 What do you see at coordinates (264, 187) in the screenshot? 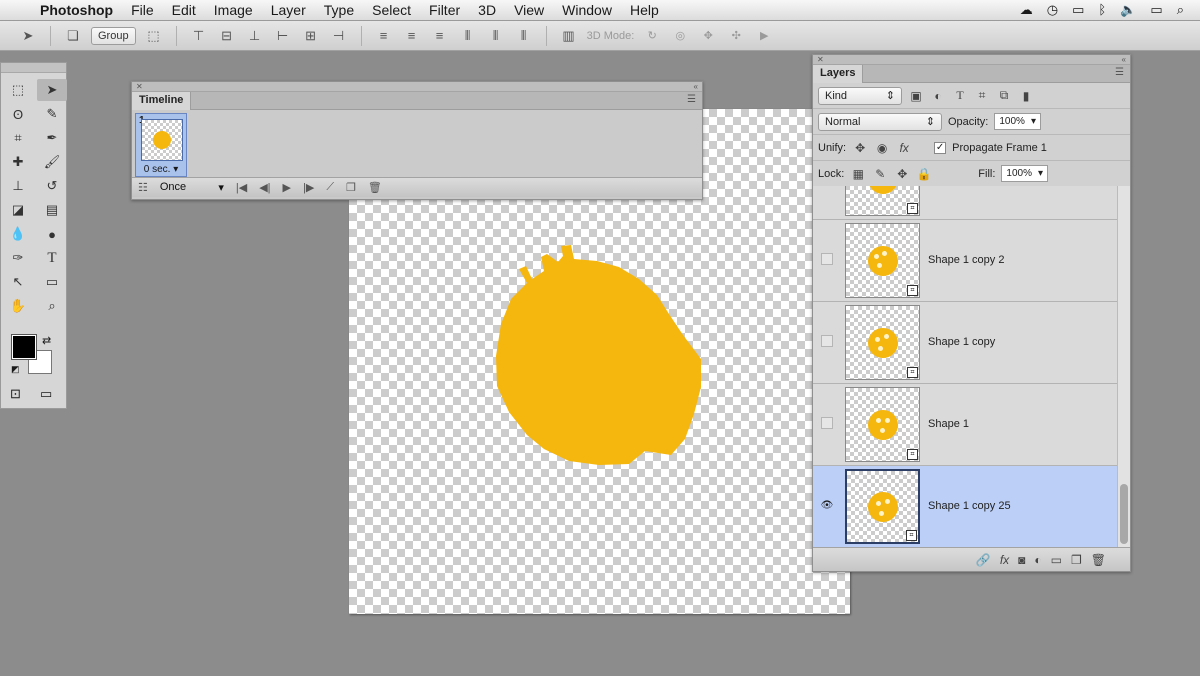
I see `previous-frame-icon: ◀|` at bounding box center [264, 187].